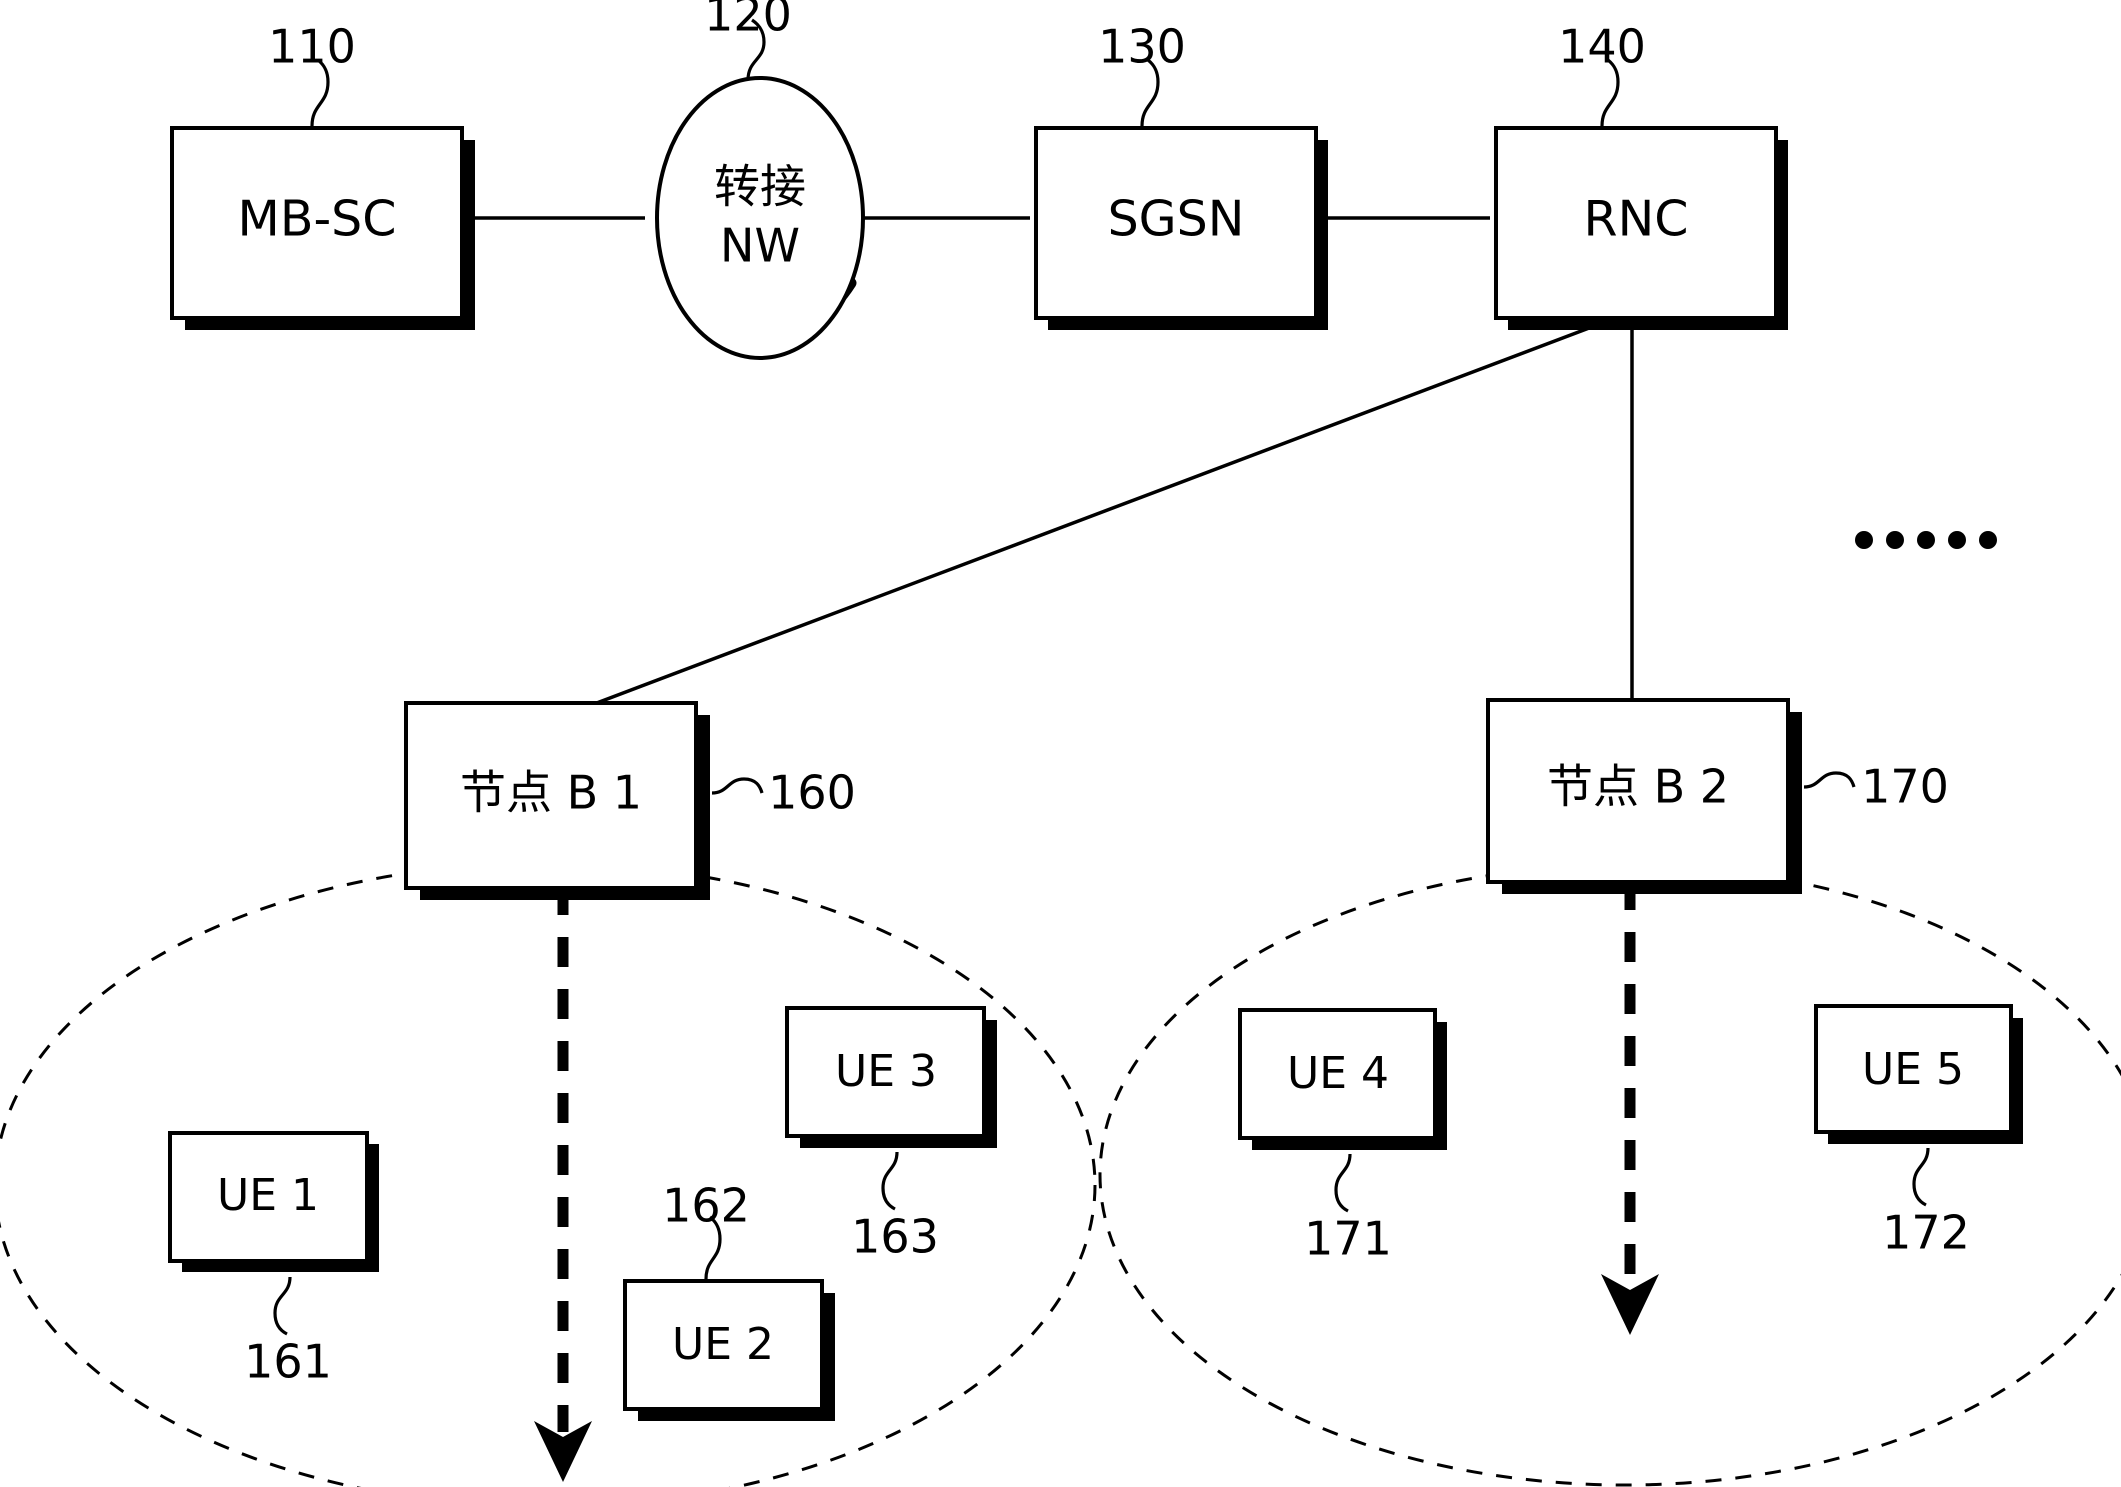 Image resolution: width=2121 pixels, height=1487 pixels. Describe the element at coordinates (1926, 1233) in the screenshot. I see `ue5-ref-number: 172` at that location.